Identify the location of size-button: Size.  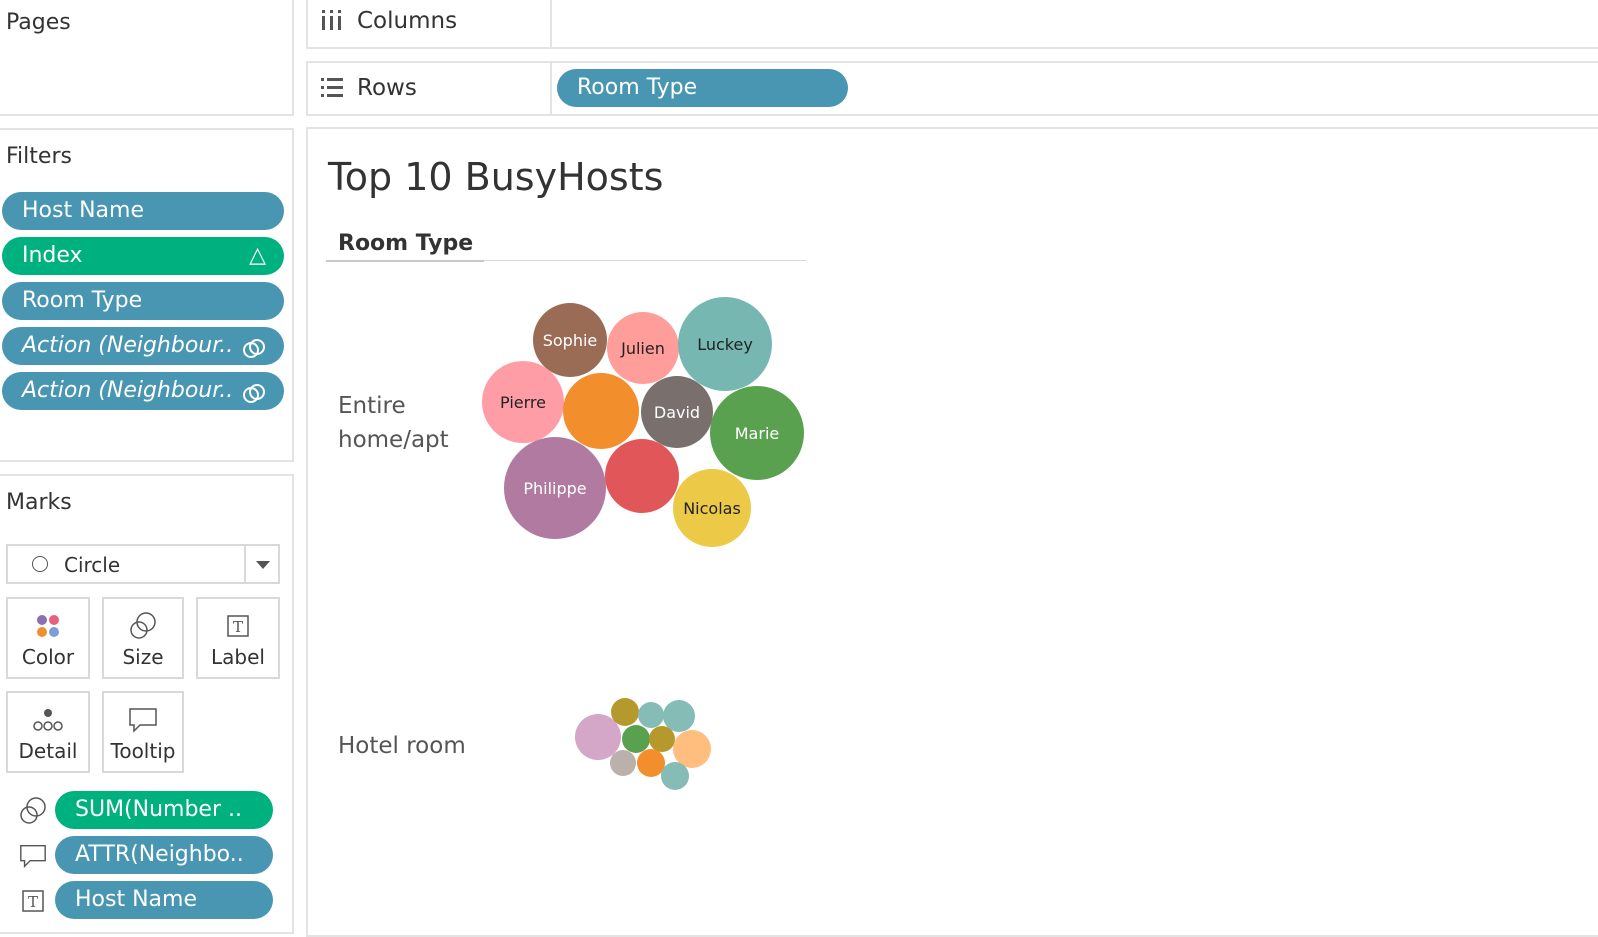
(143, 638).